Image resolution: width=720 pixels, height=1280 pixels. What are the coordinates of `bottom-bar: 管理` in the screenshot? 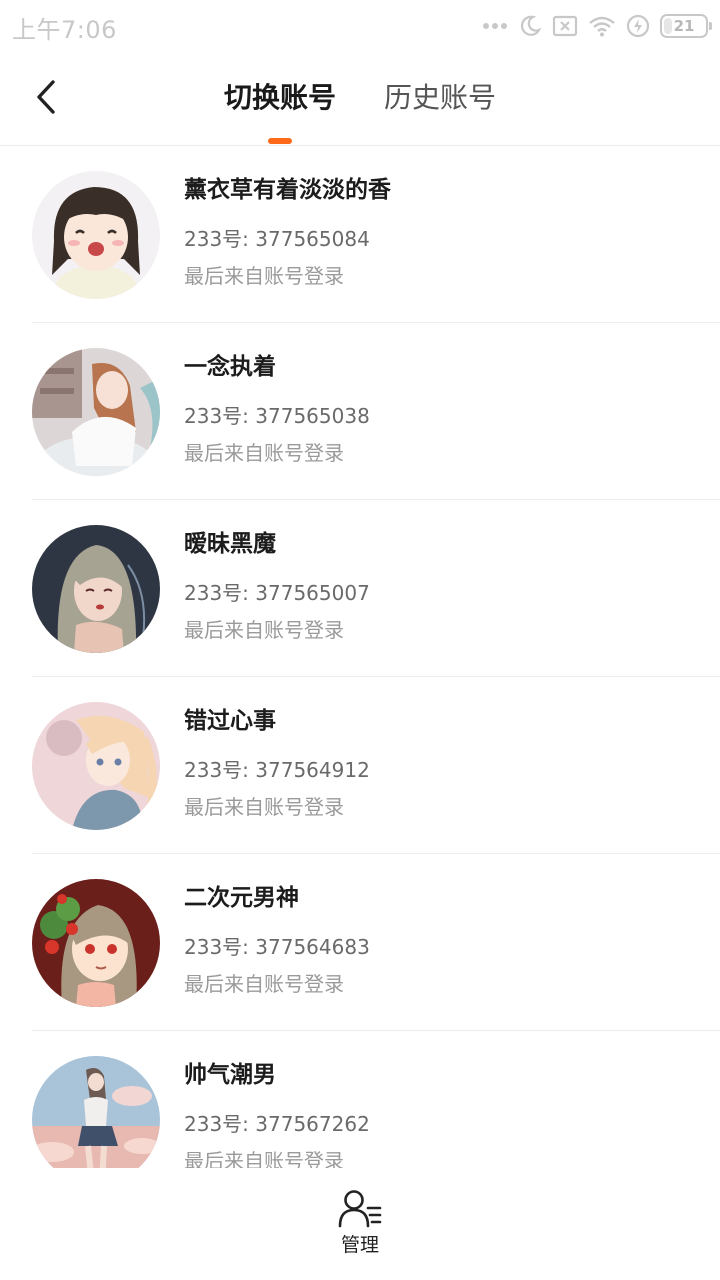 It's located at (360, 1224).